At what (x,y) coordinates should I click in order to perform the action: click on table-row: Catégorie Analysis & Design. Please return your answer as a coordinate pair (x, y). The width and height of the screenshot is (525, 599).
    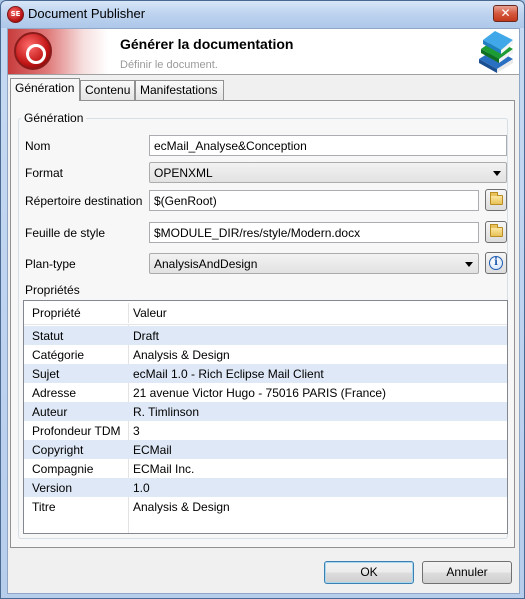
    Looking at the image, I should click on (265, 354).